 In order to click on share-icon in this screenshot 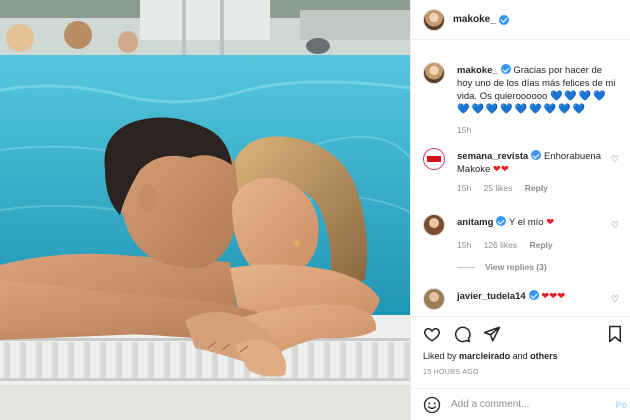, I will do `click(492, 334)`.